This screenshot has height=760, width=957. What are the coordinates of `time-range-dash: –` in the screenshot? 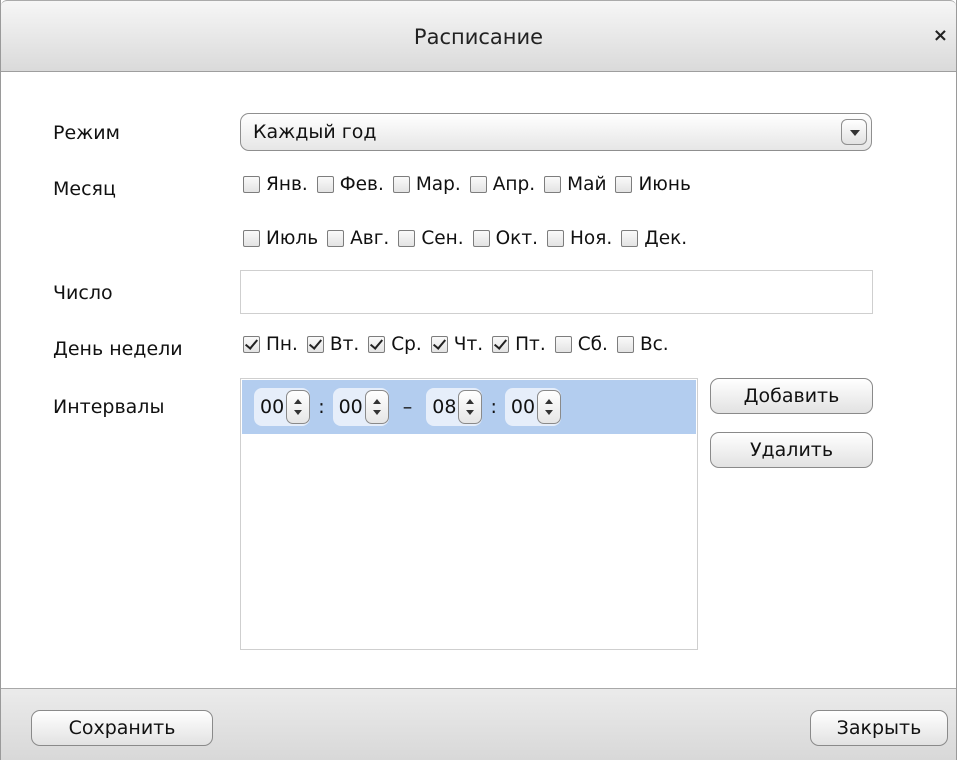 It's located at (407, 407).